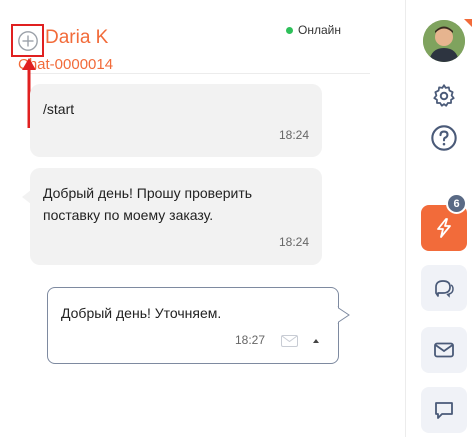 This screenshot has width=476, height=437. What do you see at coordinates (444, 228) in the screenshot?
I see `lightning-icon` at bounding box center [444, 228].